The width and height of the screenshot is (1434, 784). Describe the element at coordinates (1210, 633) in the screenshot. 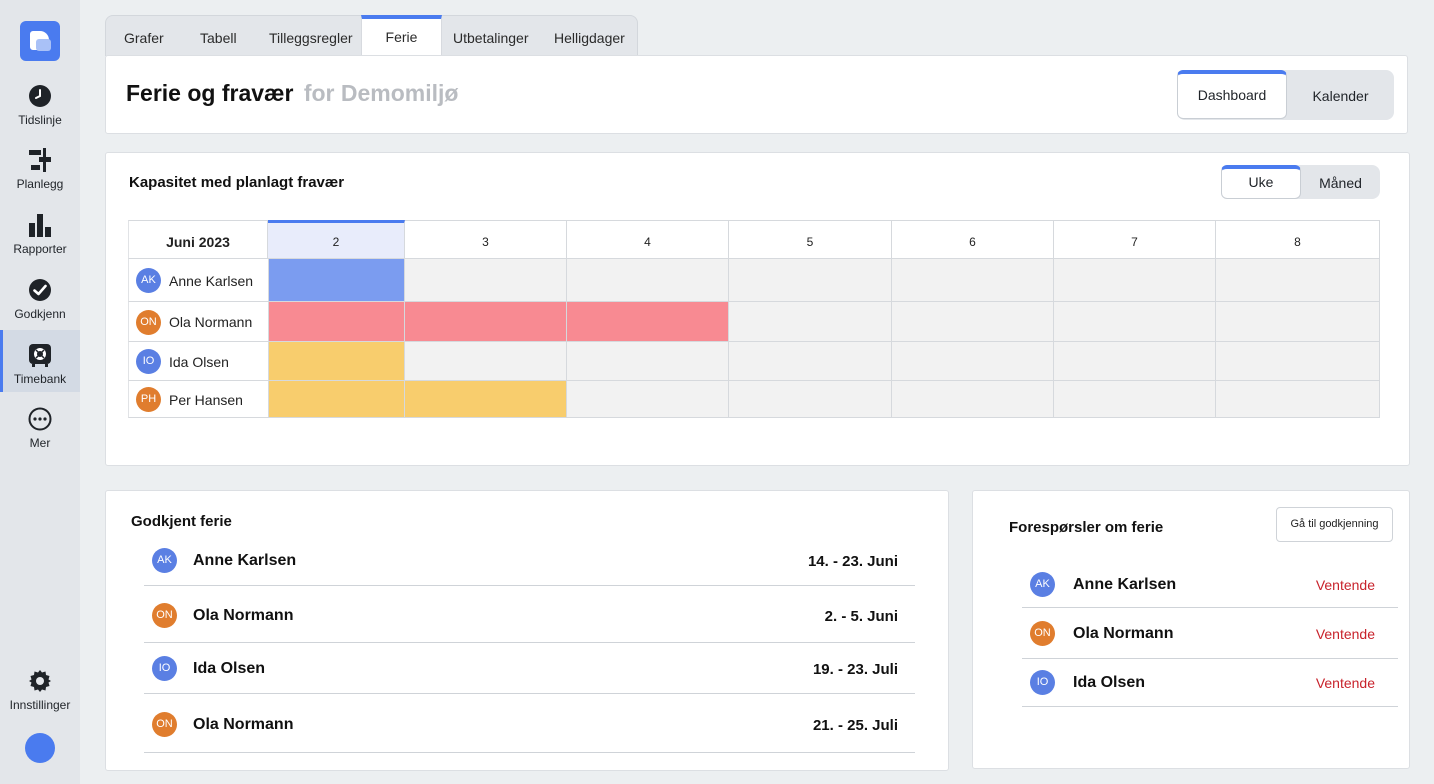

I see `list-item: ON Ola Normann Ventende` at that location.